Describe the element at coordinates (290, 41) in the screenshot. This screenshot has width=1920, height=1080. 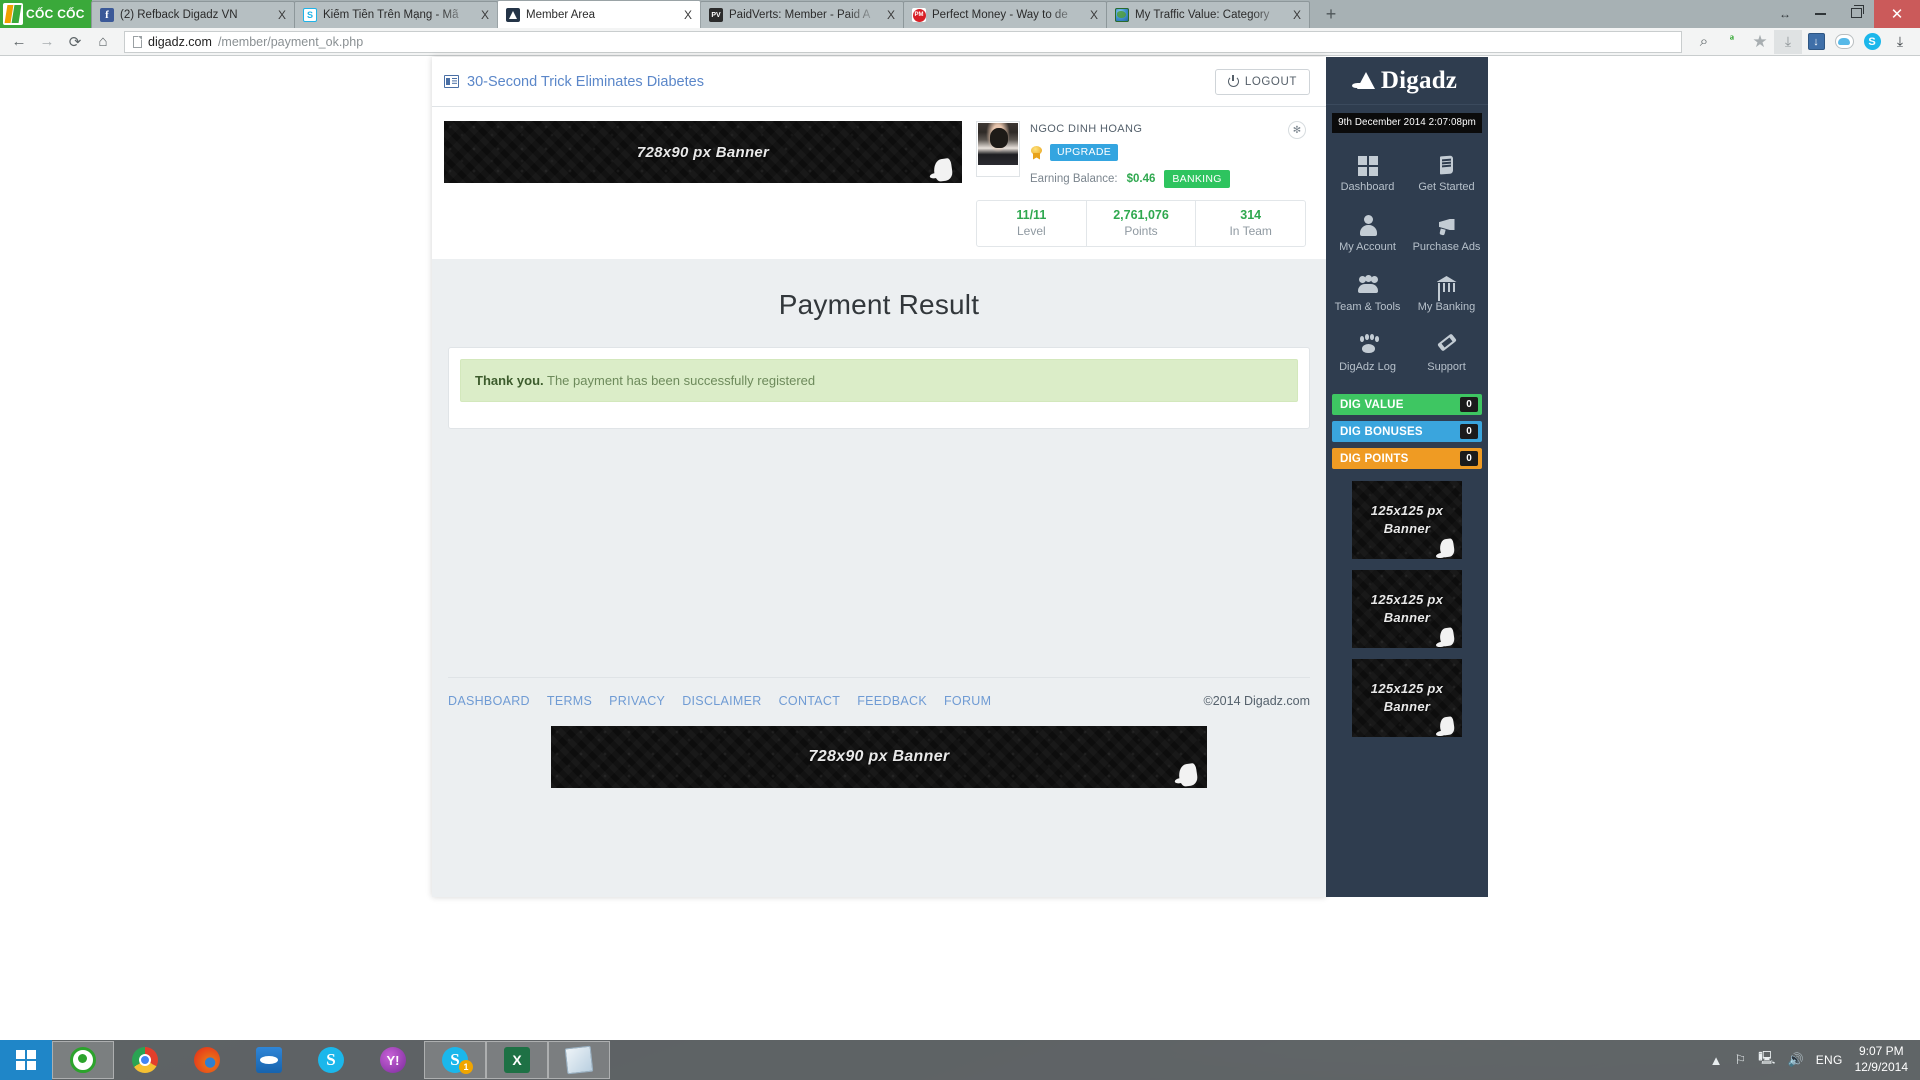
I see `url-path: /member/payment_ok.php` at that location.